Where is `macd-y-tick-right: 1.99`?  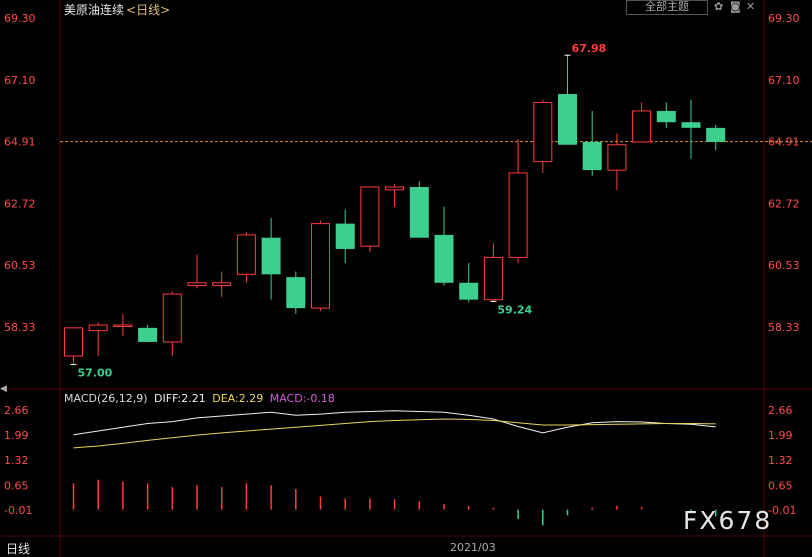 macd-y-tick-right: 1.99 is located at coordinates (780, 435).